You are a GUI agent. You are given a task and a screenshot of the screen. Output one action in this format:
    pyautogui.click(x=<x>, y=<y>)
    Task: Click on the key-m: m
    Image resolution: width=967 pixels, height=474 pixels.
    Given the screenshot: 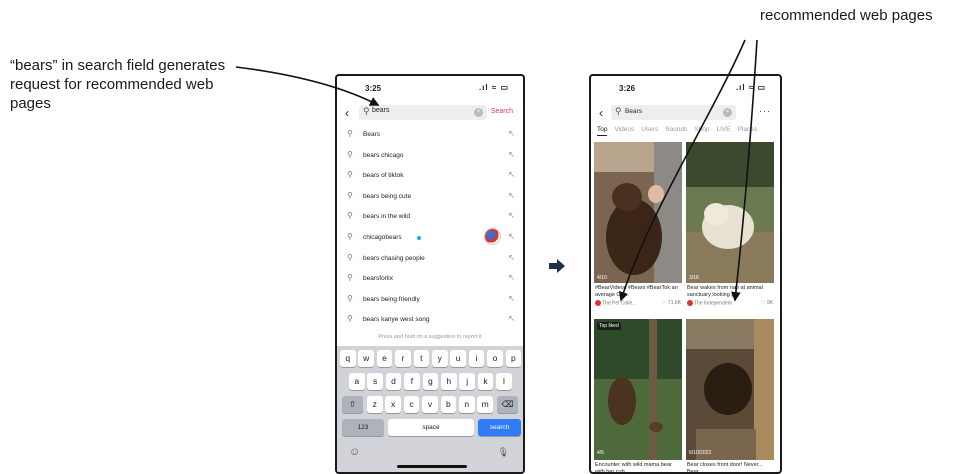 What is the action you would take?
    pyautogui.click(x=485, y=404)
    